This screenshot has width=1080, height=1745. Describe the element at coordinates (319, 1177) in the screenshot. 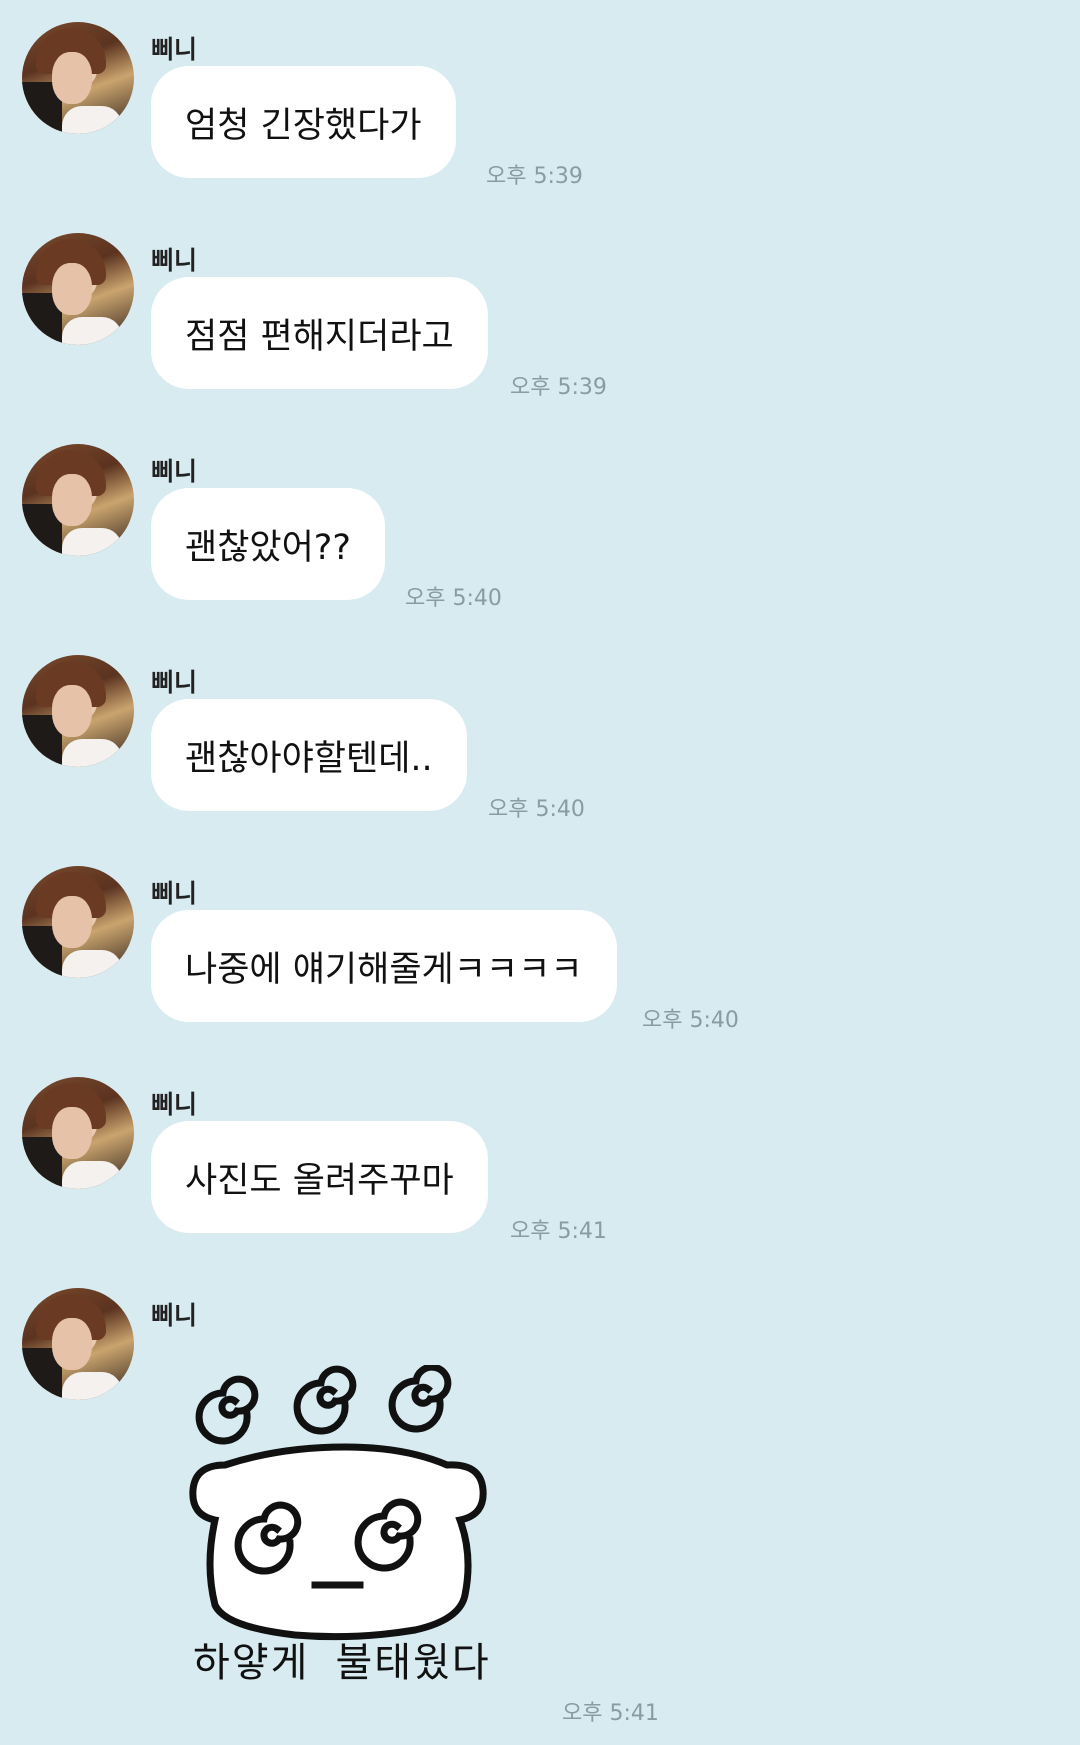

I see `message-bubble: 사진도 올려주꾸마` at that location.